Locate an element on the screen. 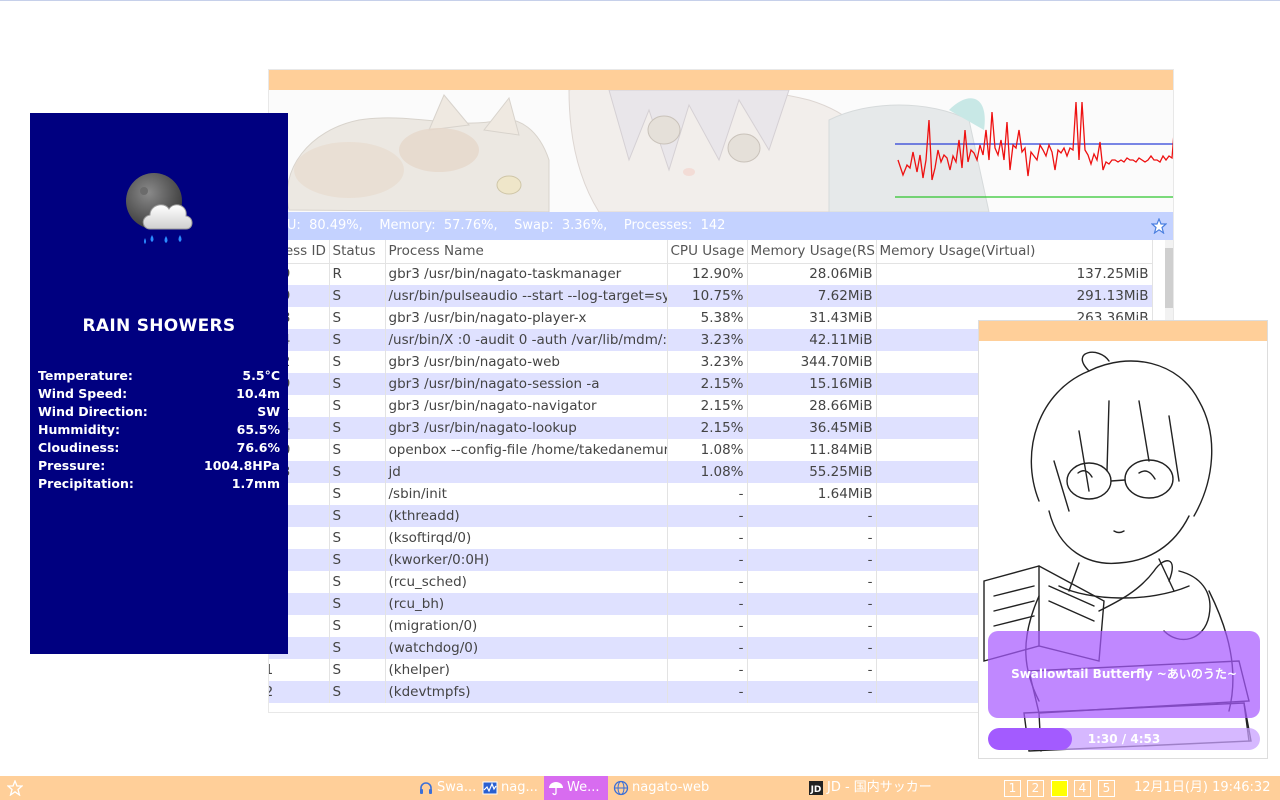 The height and width of the screenshot is (800, 1280). weather-row: Precipitation: 1.7mm is located at coordinates (159, 484).